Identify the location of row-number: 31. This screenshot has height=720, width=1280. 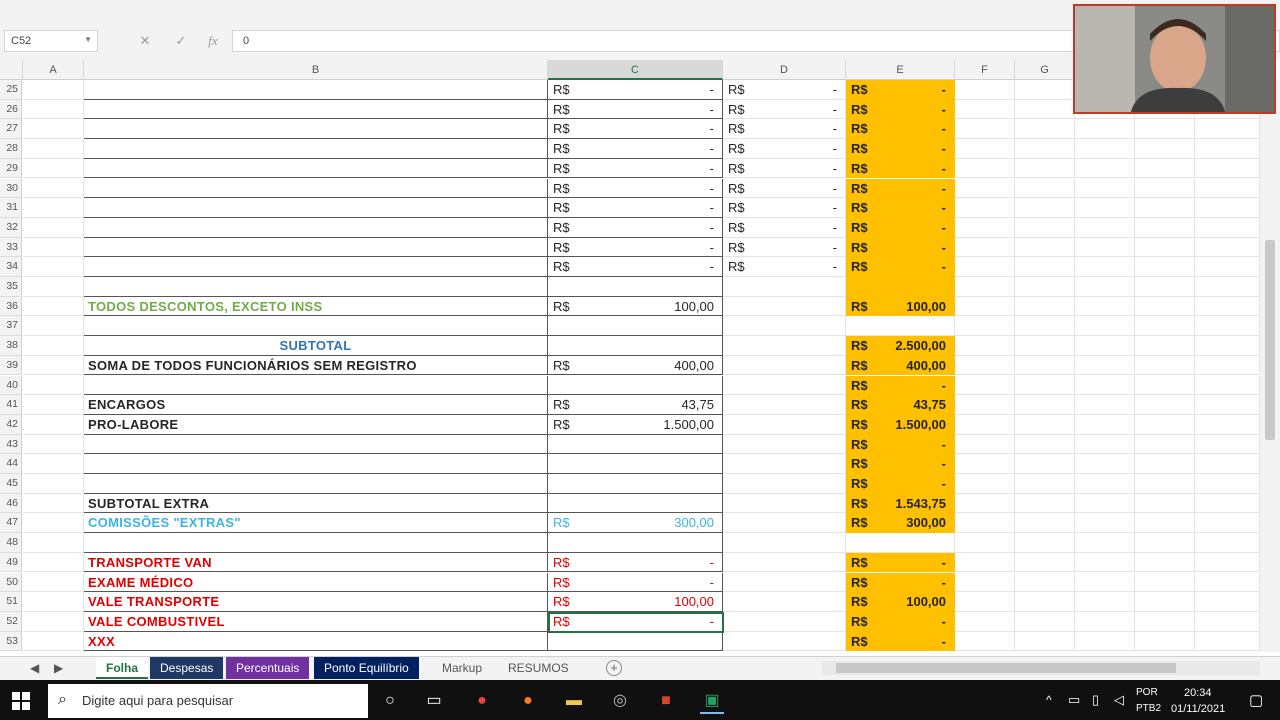
(11, 208).